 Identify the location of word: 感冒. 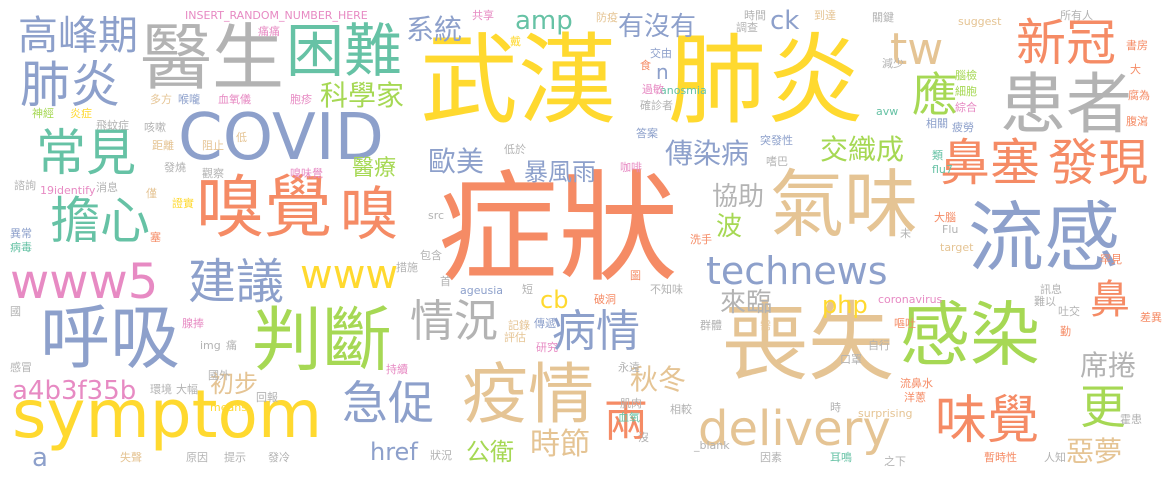
(21, 367).